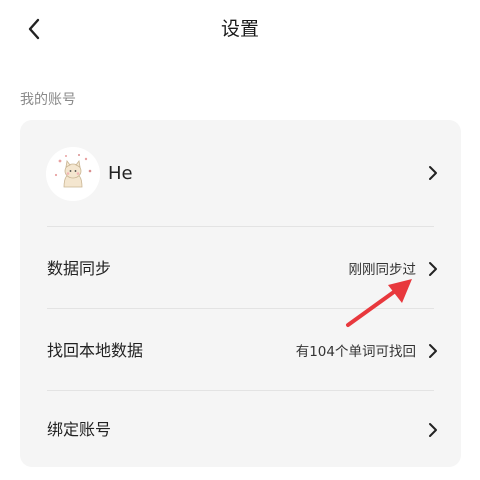  I want to click on cat-avatar-icon, so click(73, 174).